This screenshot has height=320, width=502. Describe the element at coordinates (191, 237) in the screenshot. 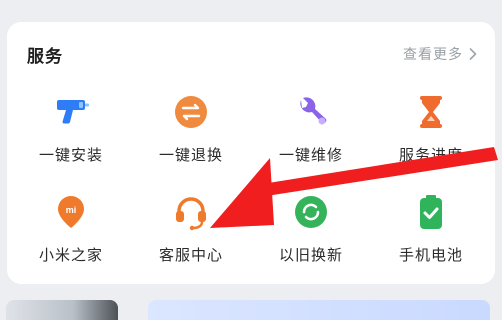

I see `service-item-customer-service: 客服中心` at that location.